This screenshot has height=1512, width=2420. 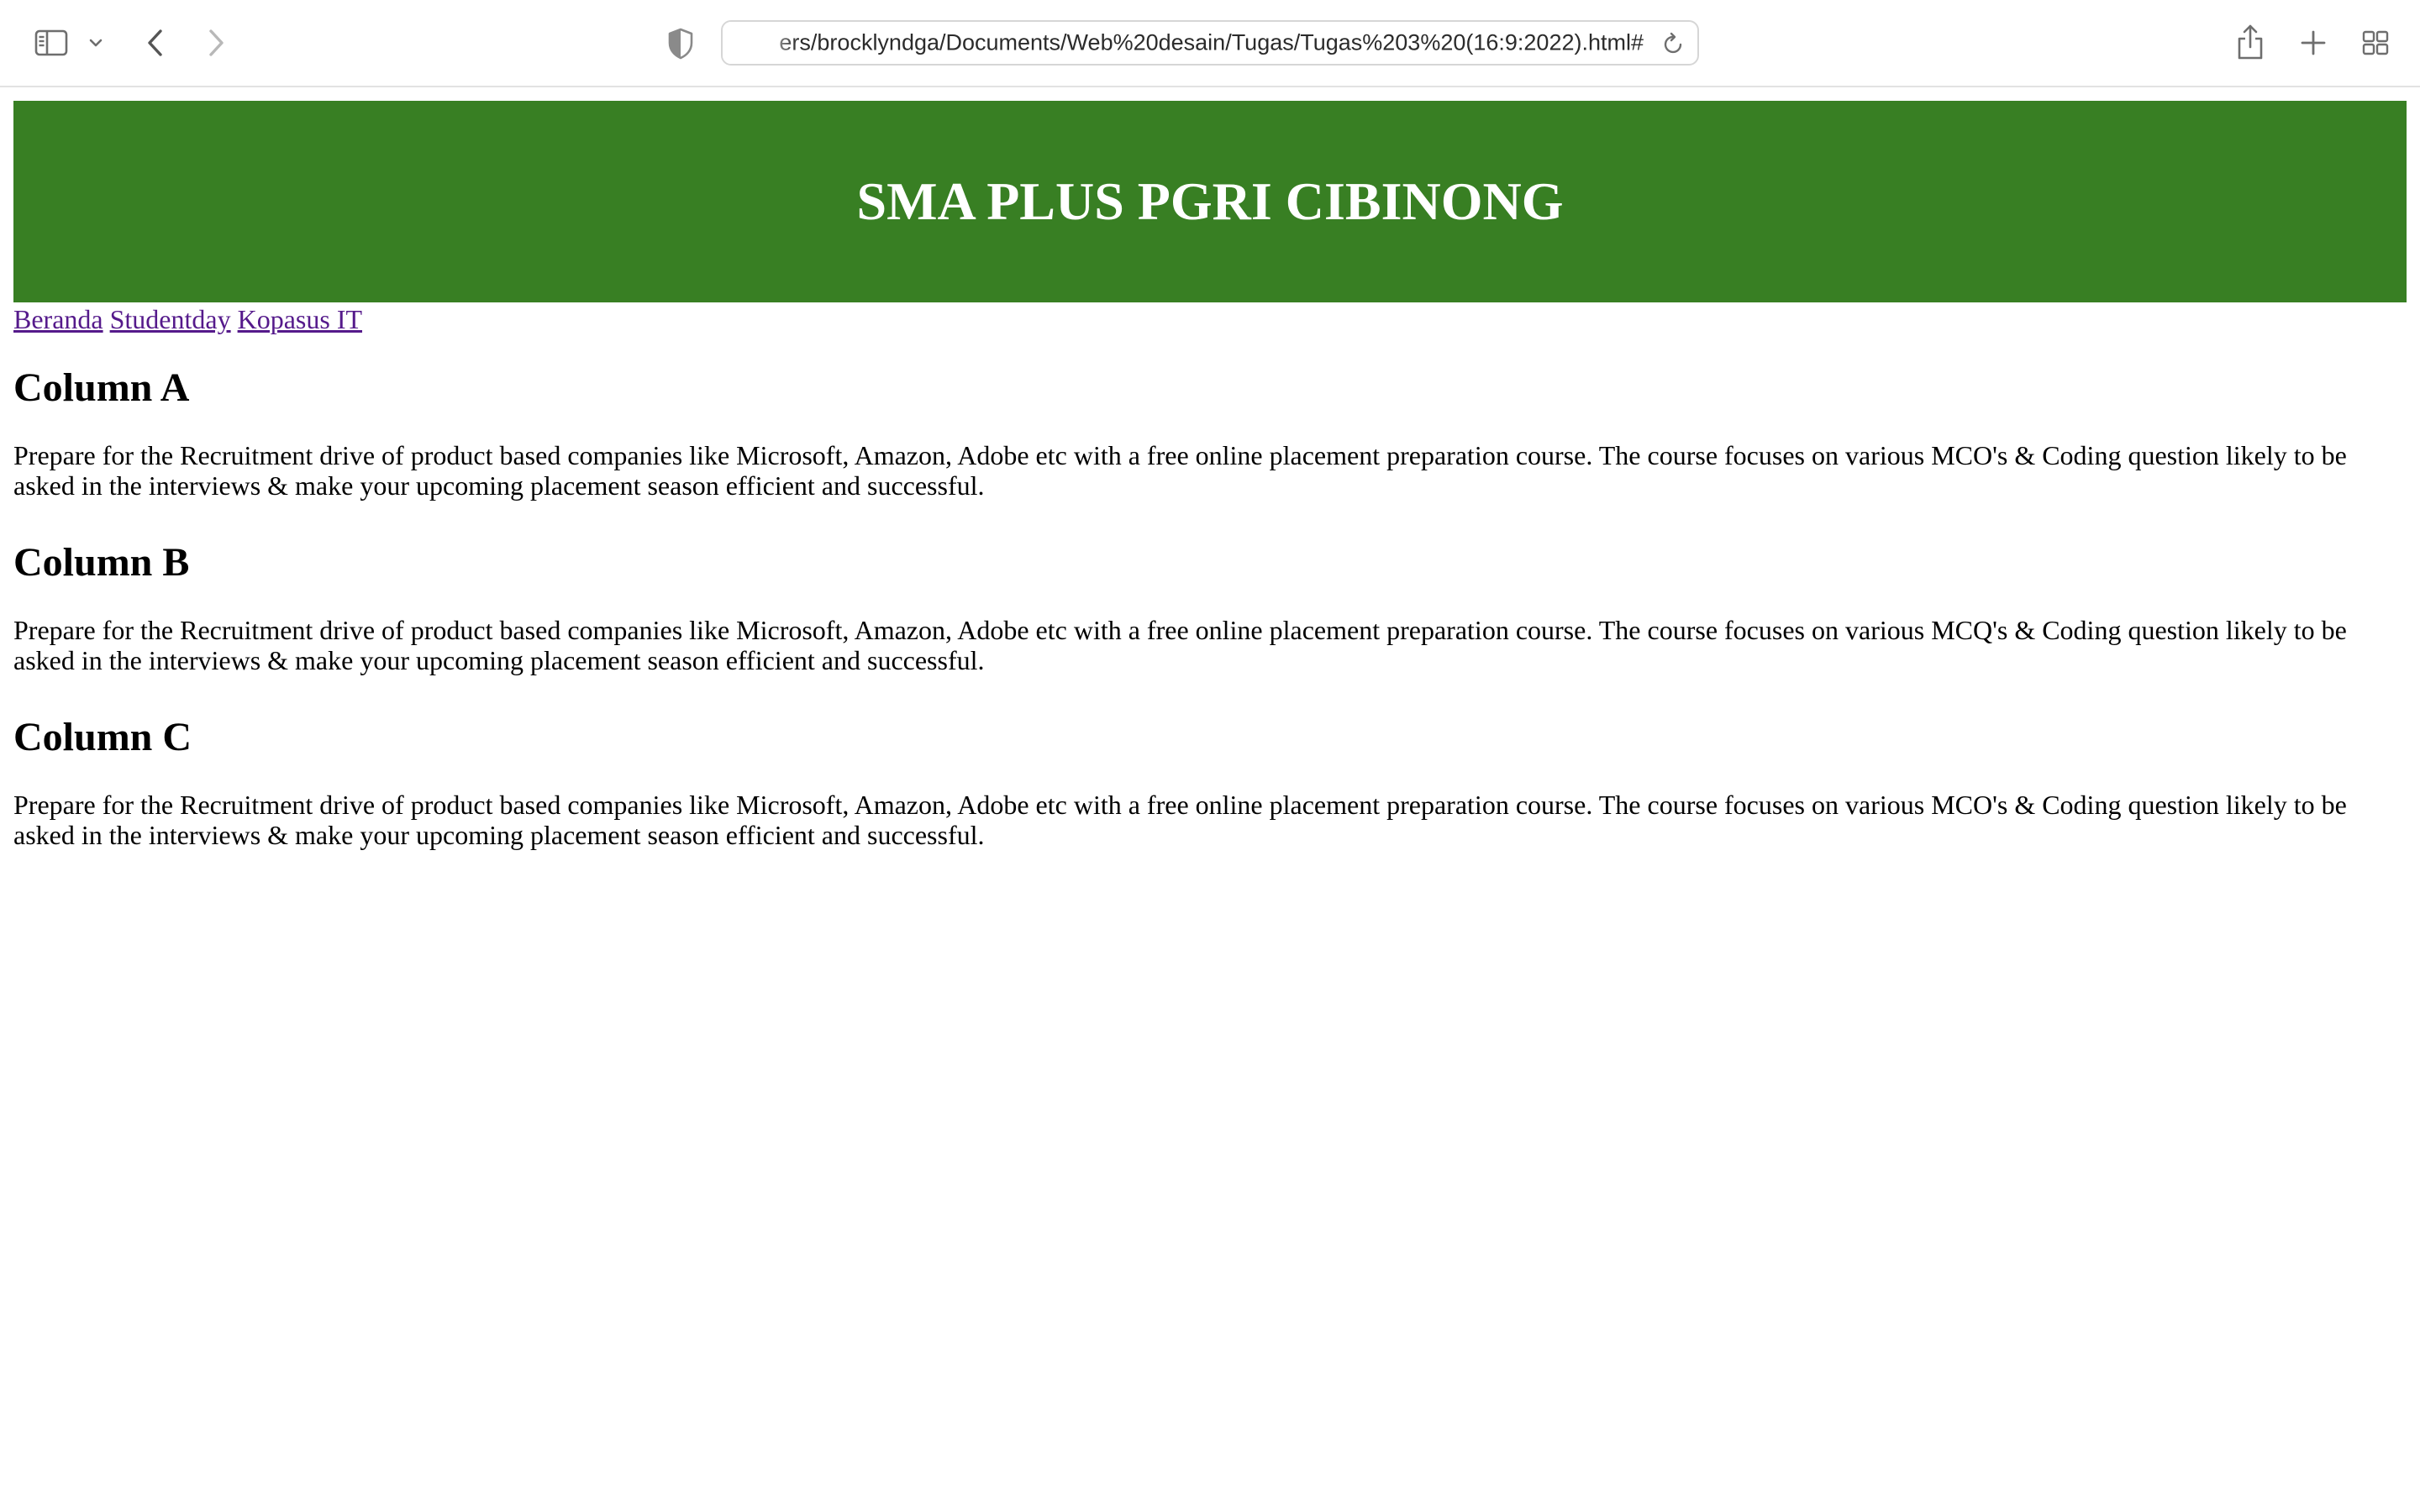 I want to click on shield-icon, so click(x=680, y=44).